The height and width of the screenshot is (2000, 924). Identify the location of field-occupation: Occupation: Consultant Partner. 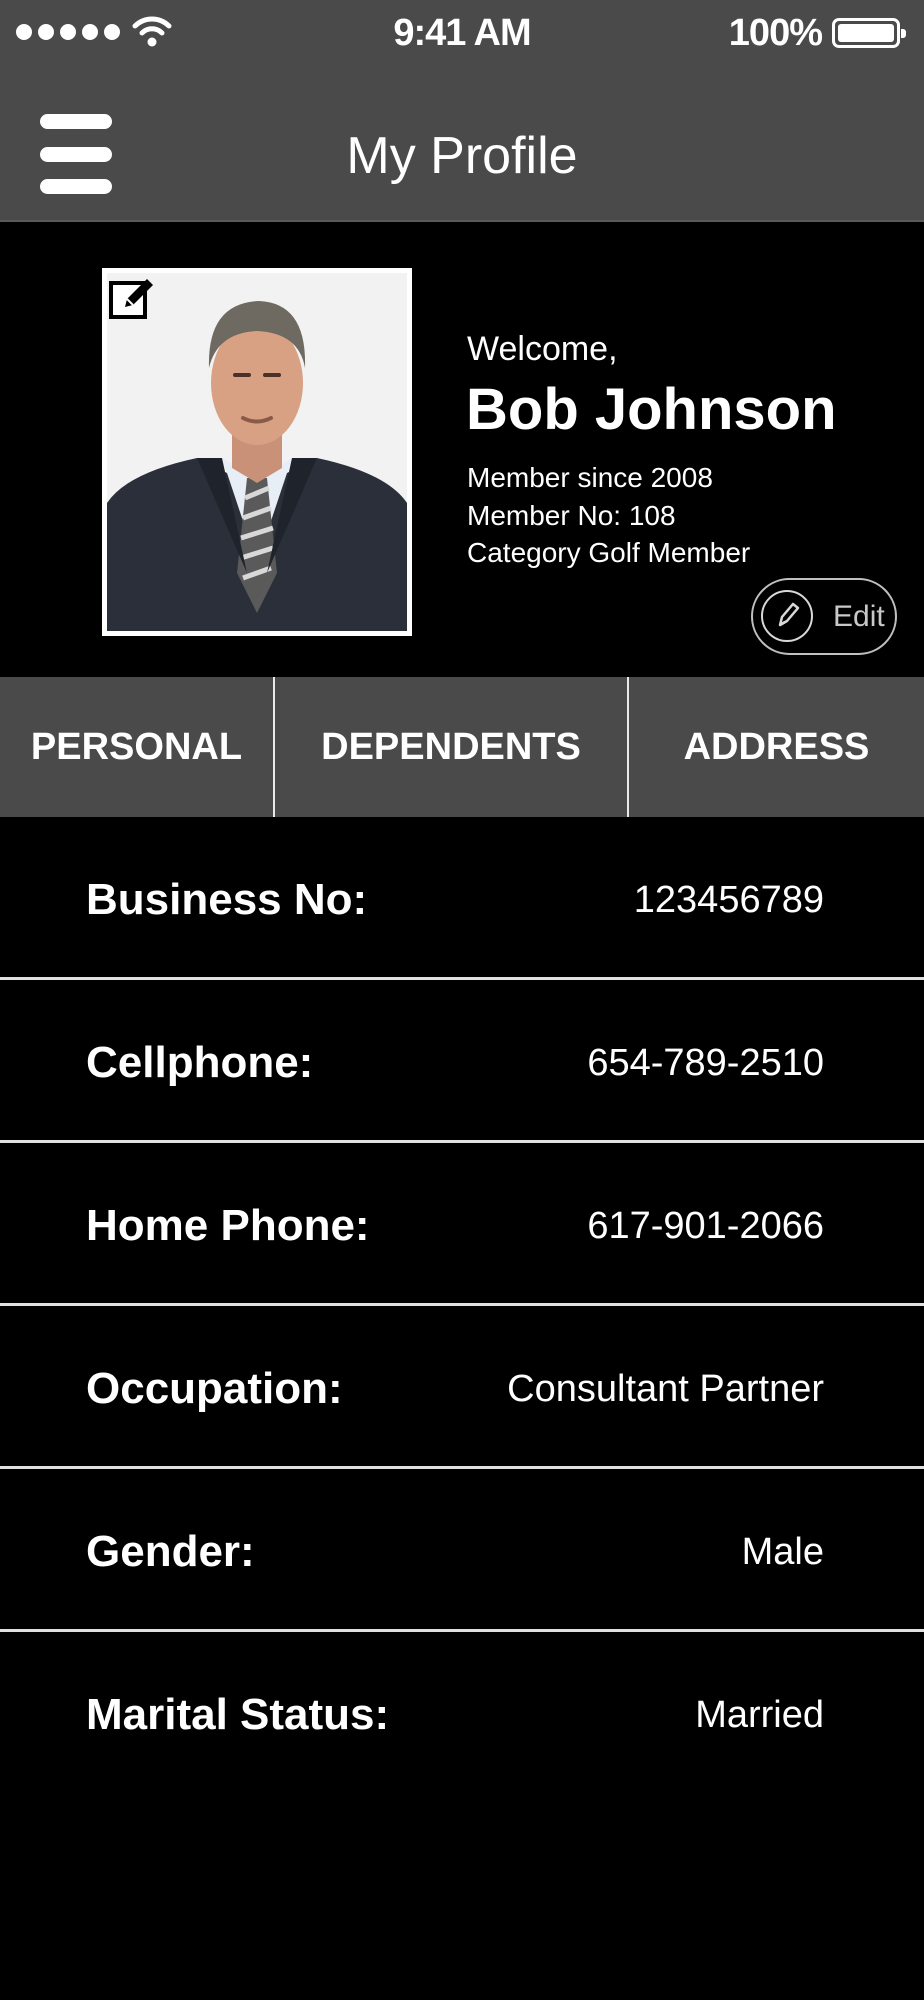
(462, 1387).